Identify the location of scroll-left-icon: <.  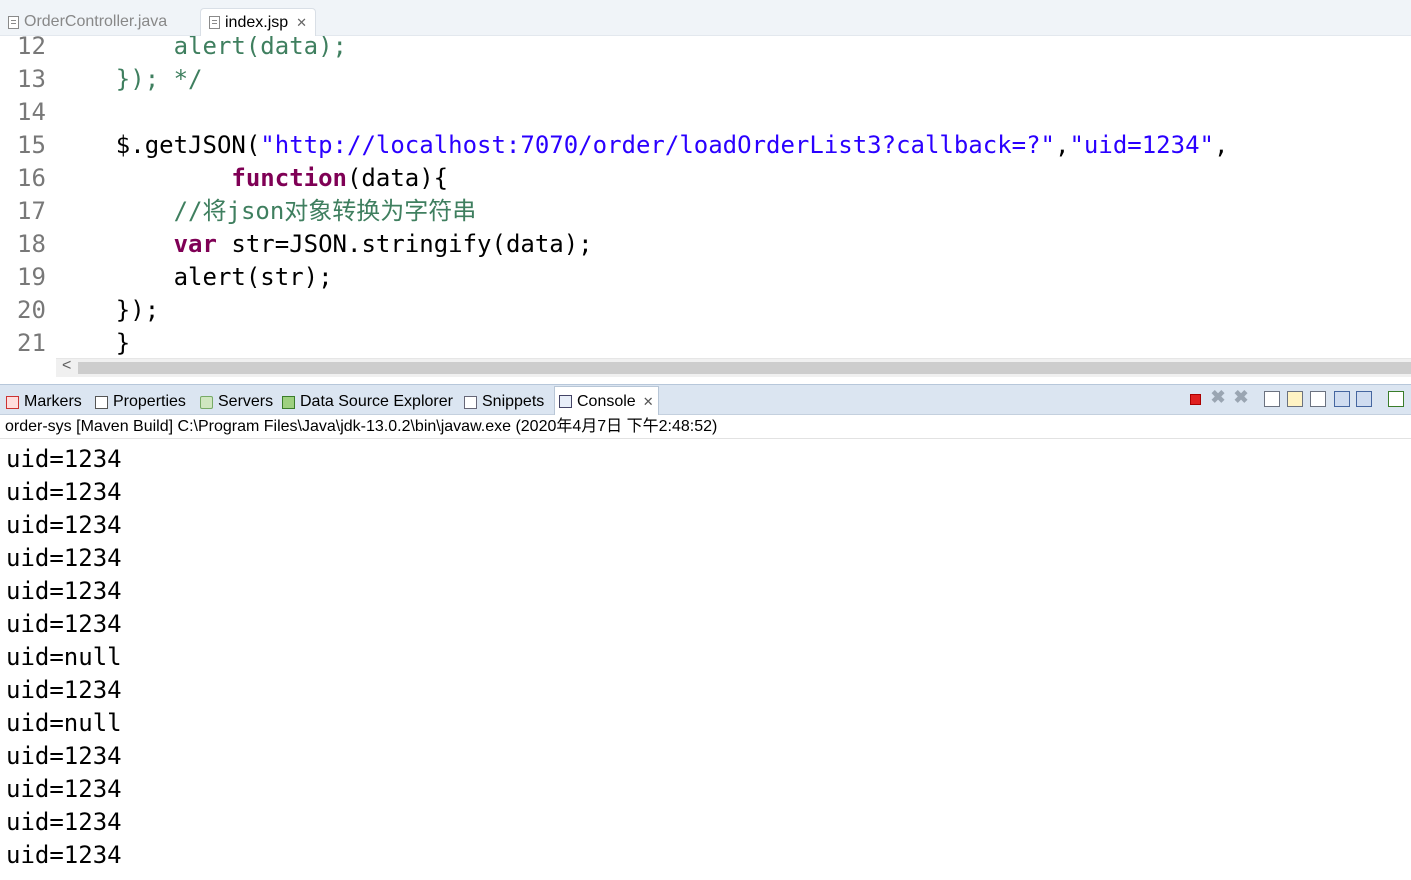
(66, 366).